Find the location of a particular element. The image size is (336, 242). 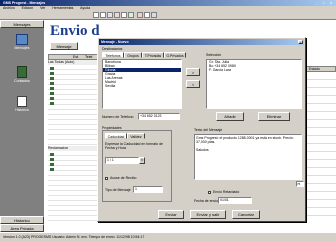

acuse-checkbox is located at coordinates (106, 178).